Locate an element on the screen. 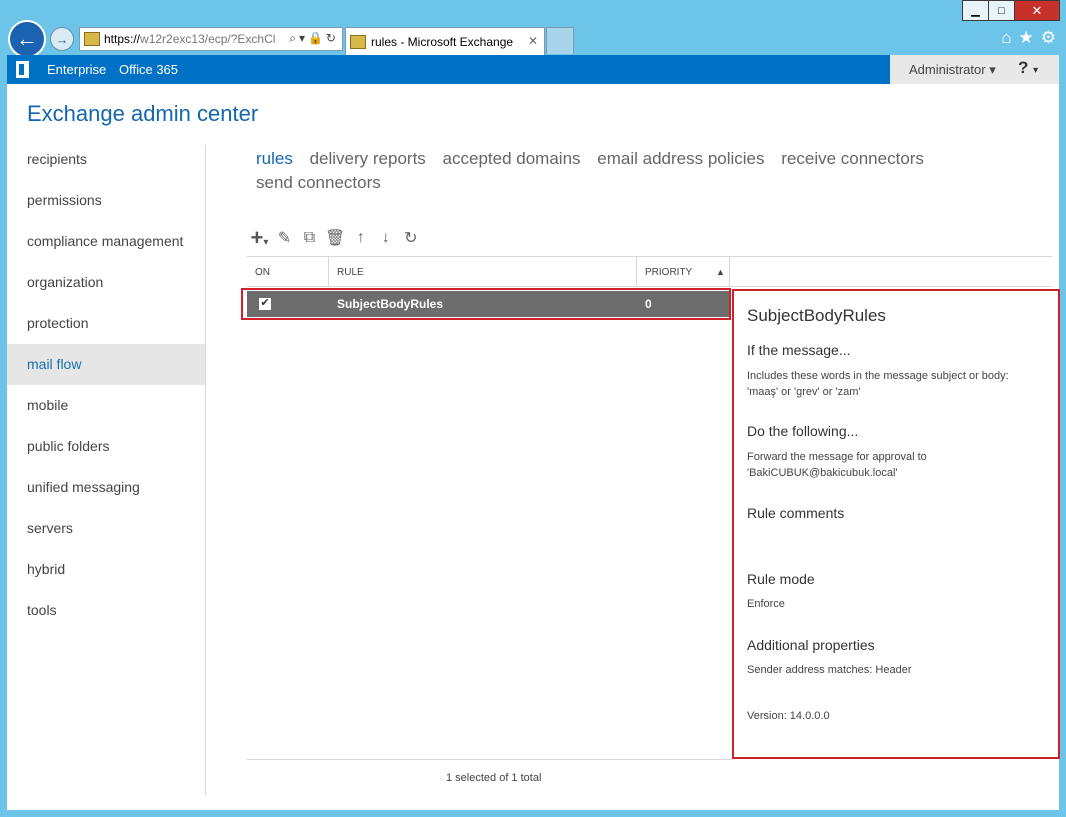 The height and width of the screenshot is (817, 1066). column-header-rule: RULE is located at coordinates (350, 272).